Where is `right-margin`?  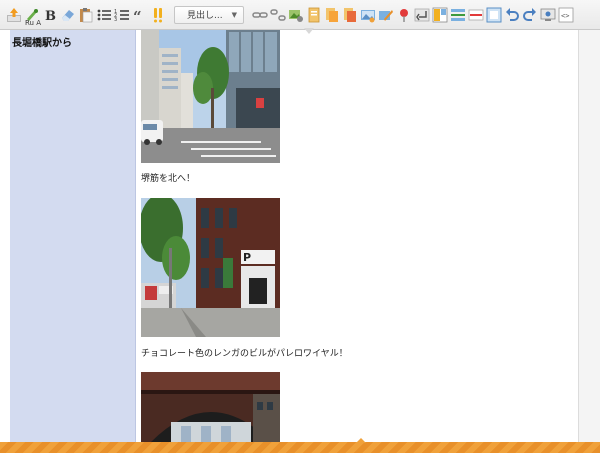 right-margin is located at coordinates (589, 236).